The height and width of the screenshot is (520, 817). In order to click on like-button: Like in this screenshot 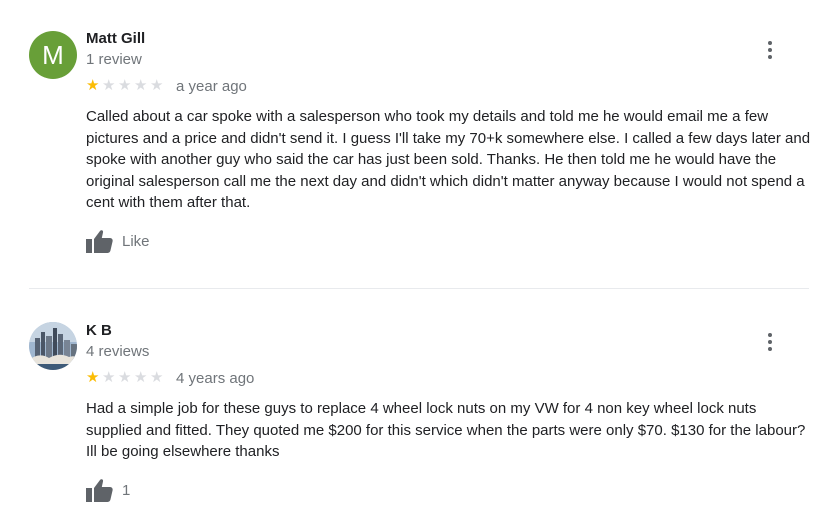, I will do `click(118, 241)`.